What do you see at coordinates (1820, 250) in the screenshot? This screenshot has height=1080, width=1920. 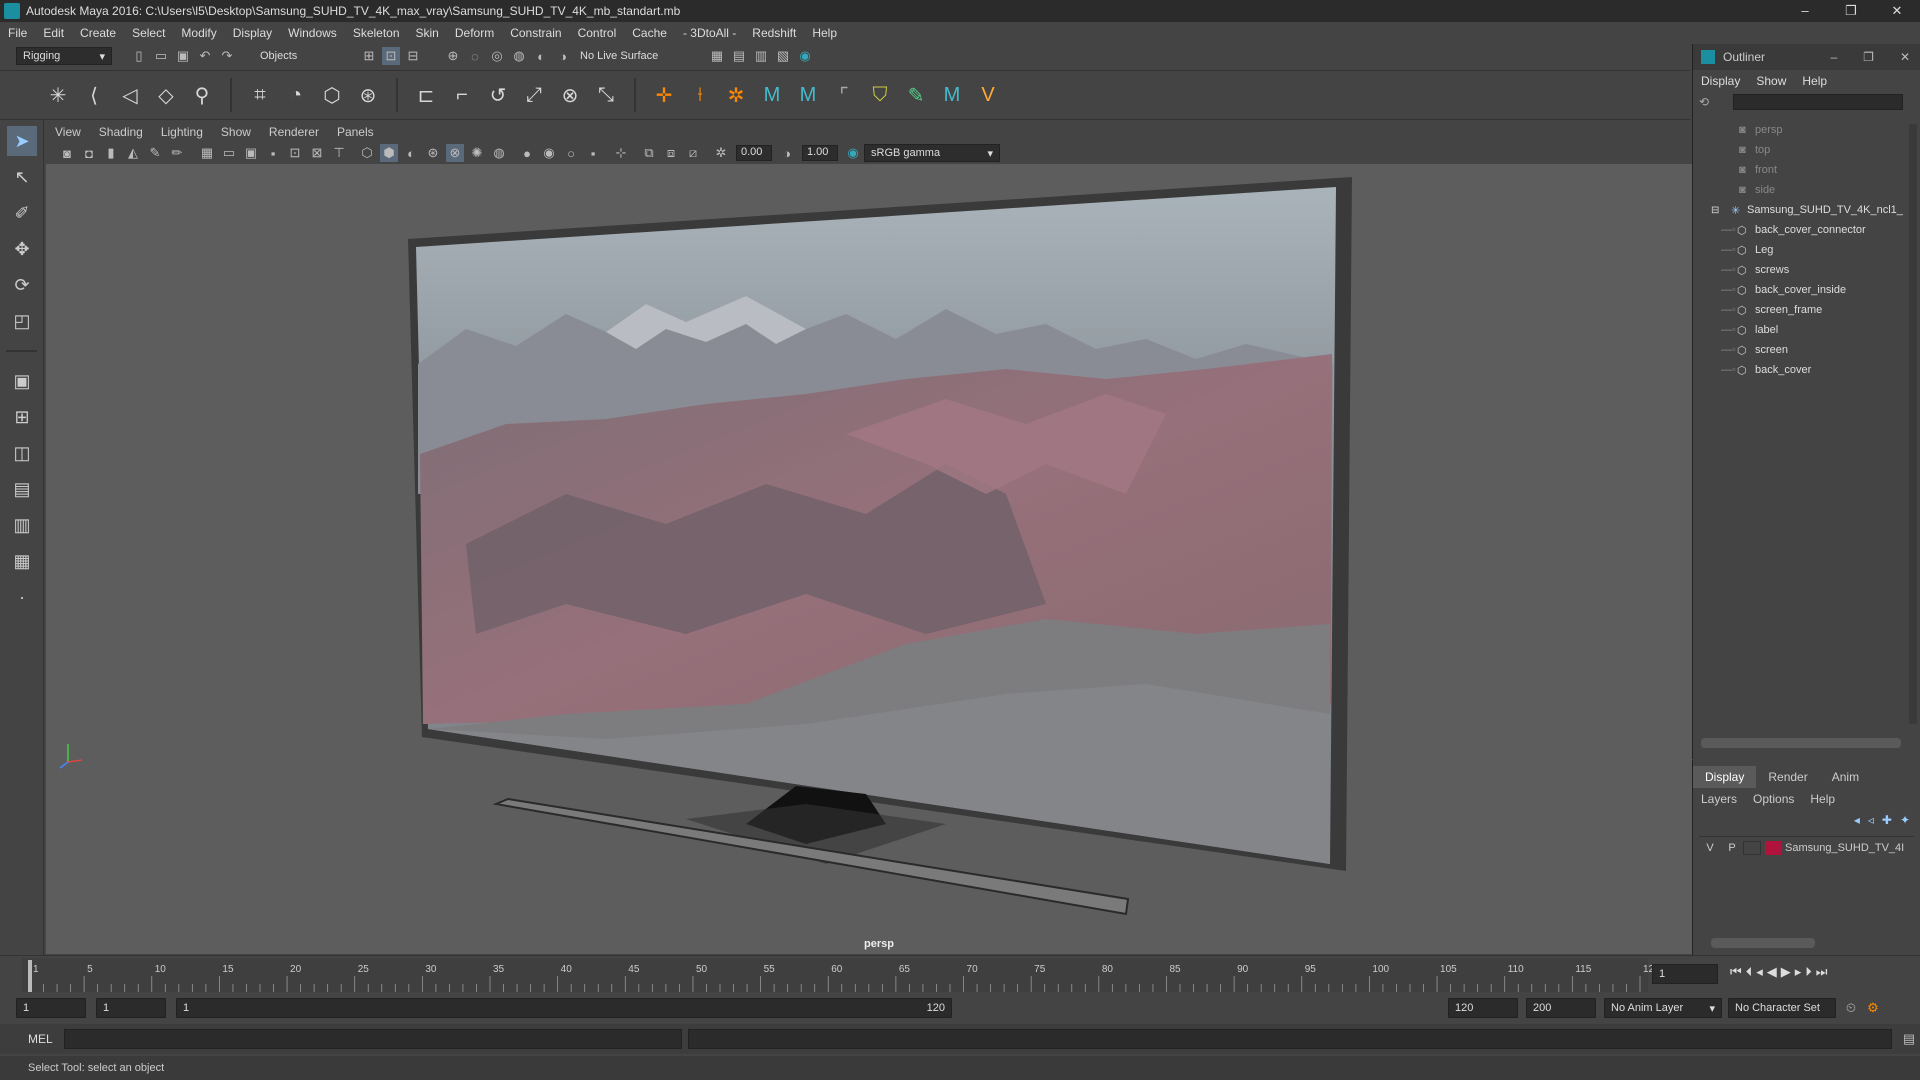 I see `outliner-item-child: —◦ ⬡ Leg` at bounding box center [1820, 250].